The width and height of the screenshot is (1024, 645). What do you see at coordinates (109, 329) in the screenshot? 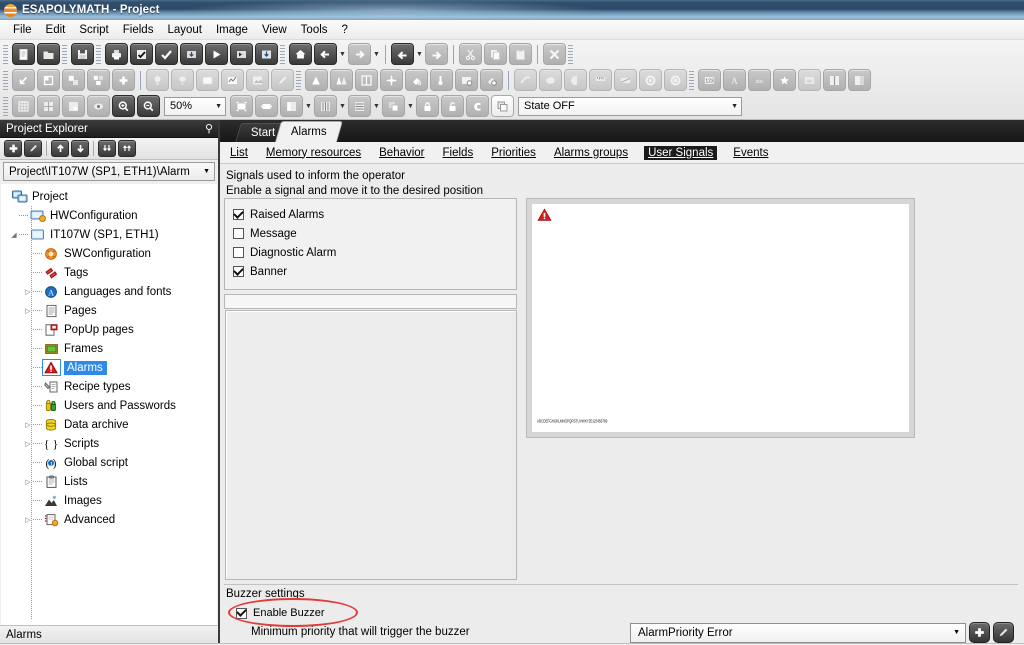
I see `tree-item-popup-pages: PopUp pages` at bounding box center [109, 329].